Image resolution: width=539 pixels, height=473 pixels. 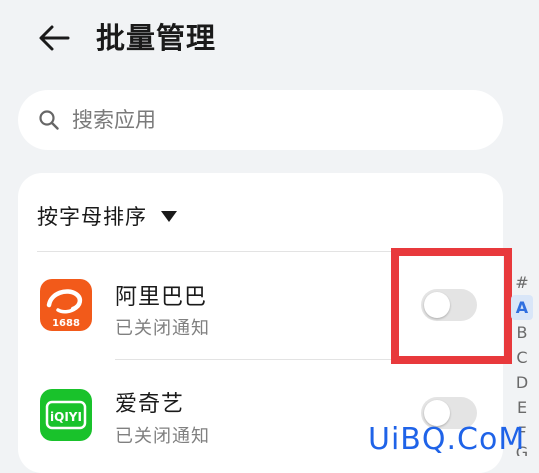 What do you see at coordinates (447, 439) in the screenshot?
I see `watermark: UiBQ.CoM` at bounding box center [447, 439].